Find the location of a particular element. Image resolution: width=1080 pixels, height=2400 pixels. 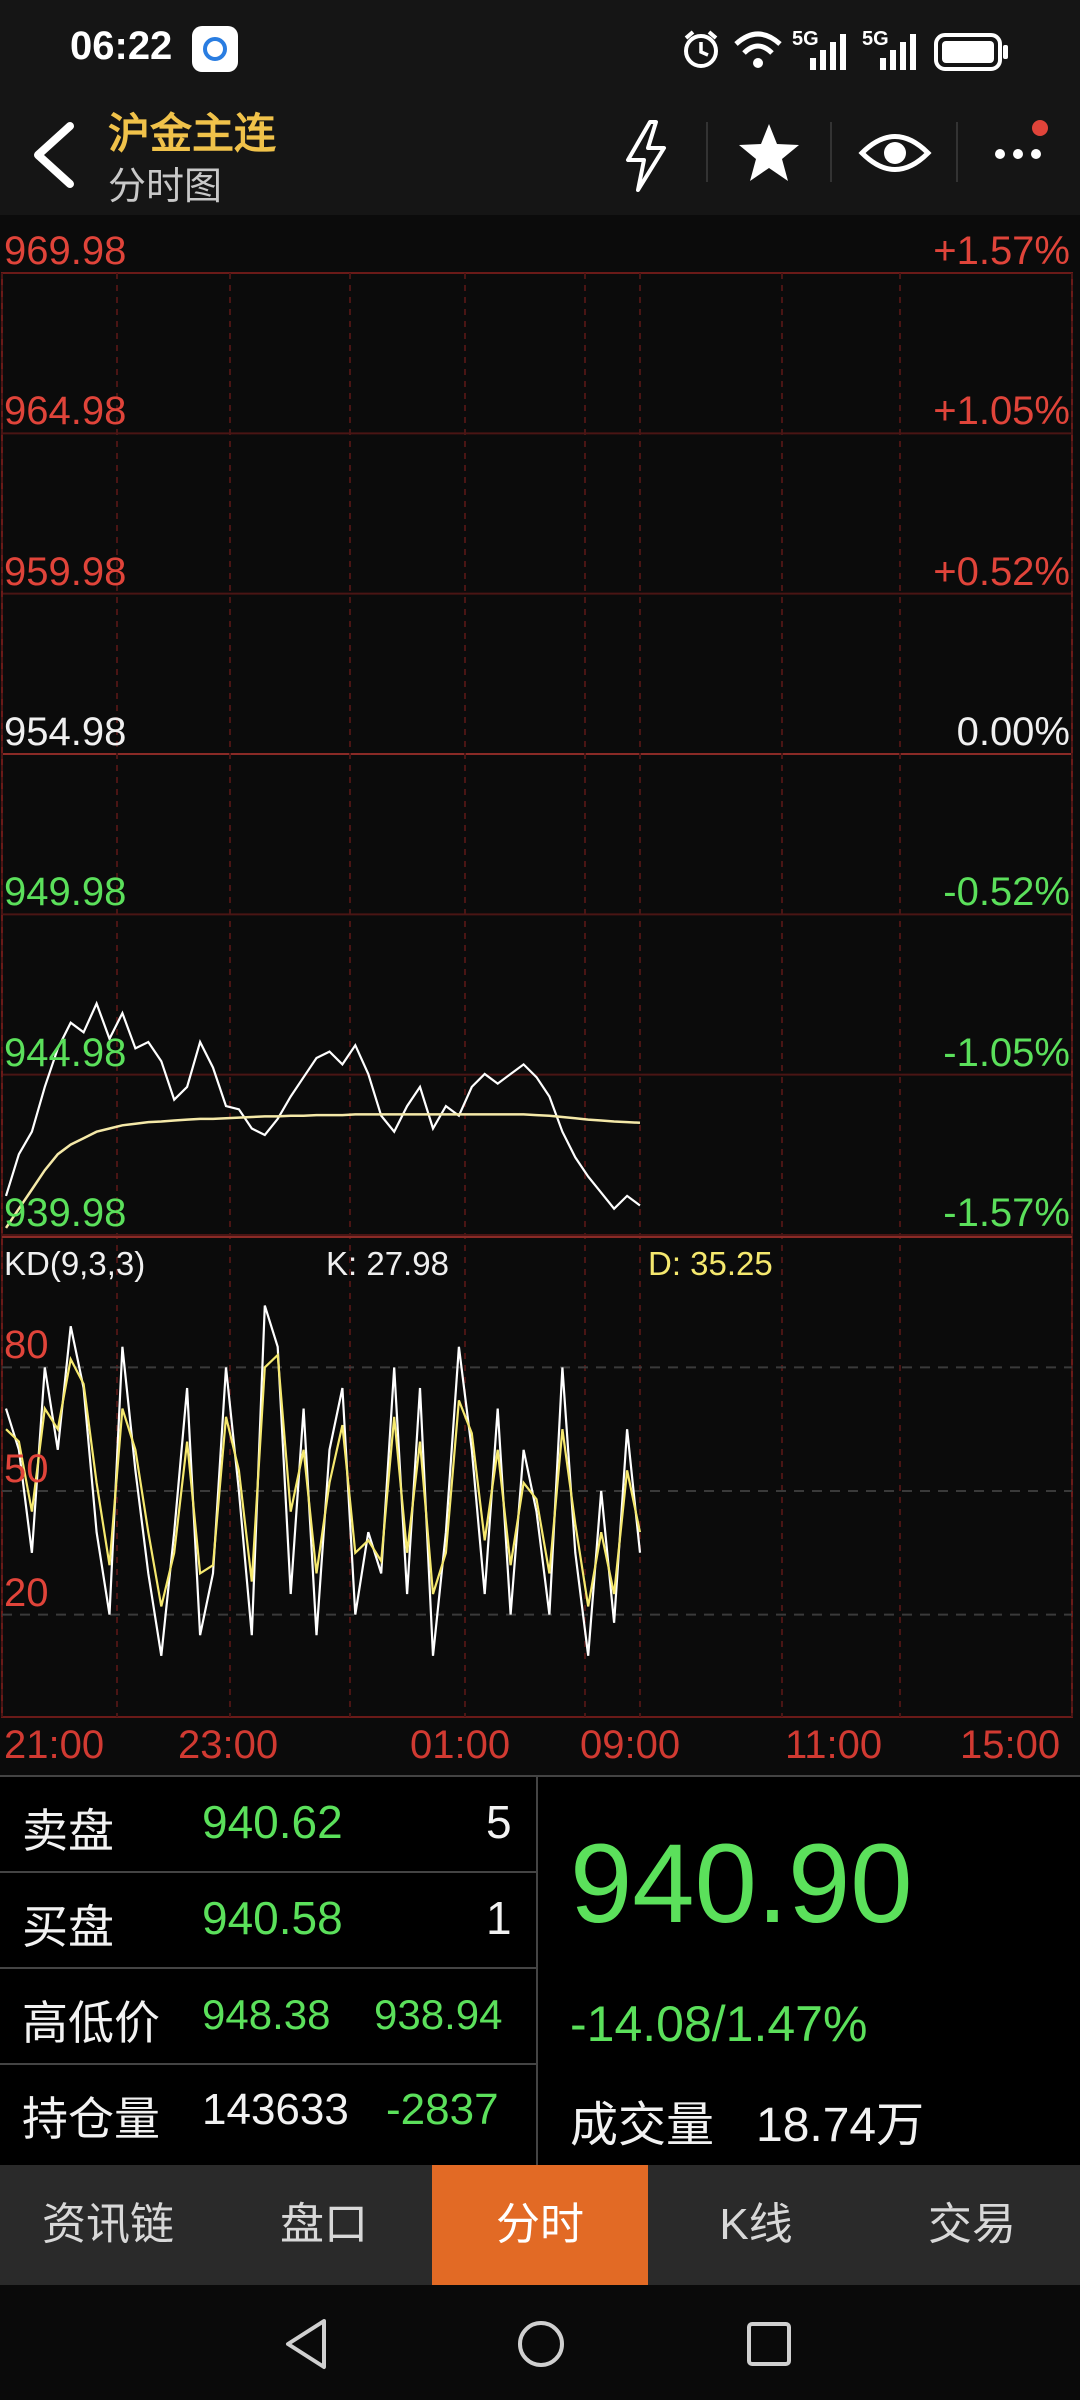

buy-qty: 1 is located at coordinates (499, 1918).